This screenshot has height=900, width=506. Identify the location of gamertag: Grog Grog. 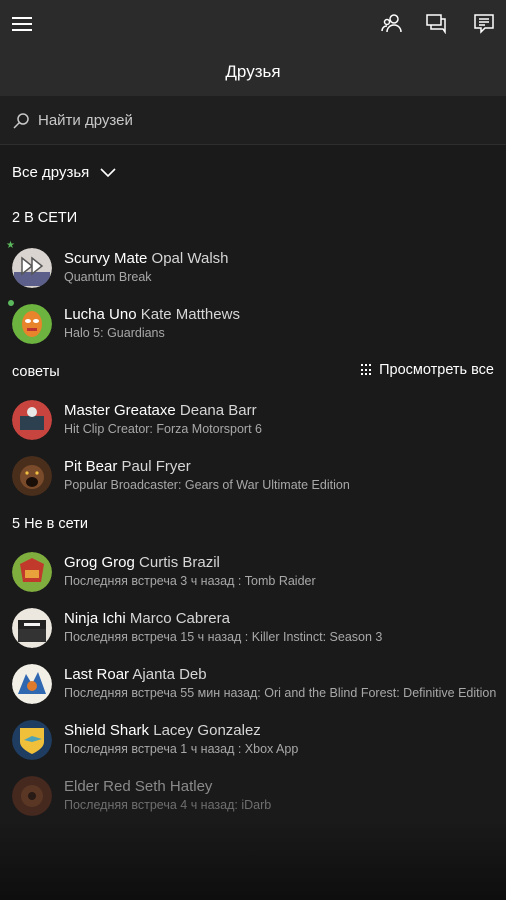
(99, 562).